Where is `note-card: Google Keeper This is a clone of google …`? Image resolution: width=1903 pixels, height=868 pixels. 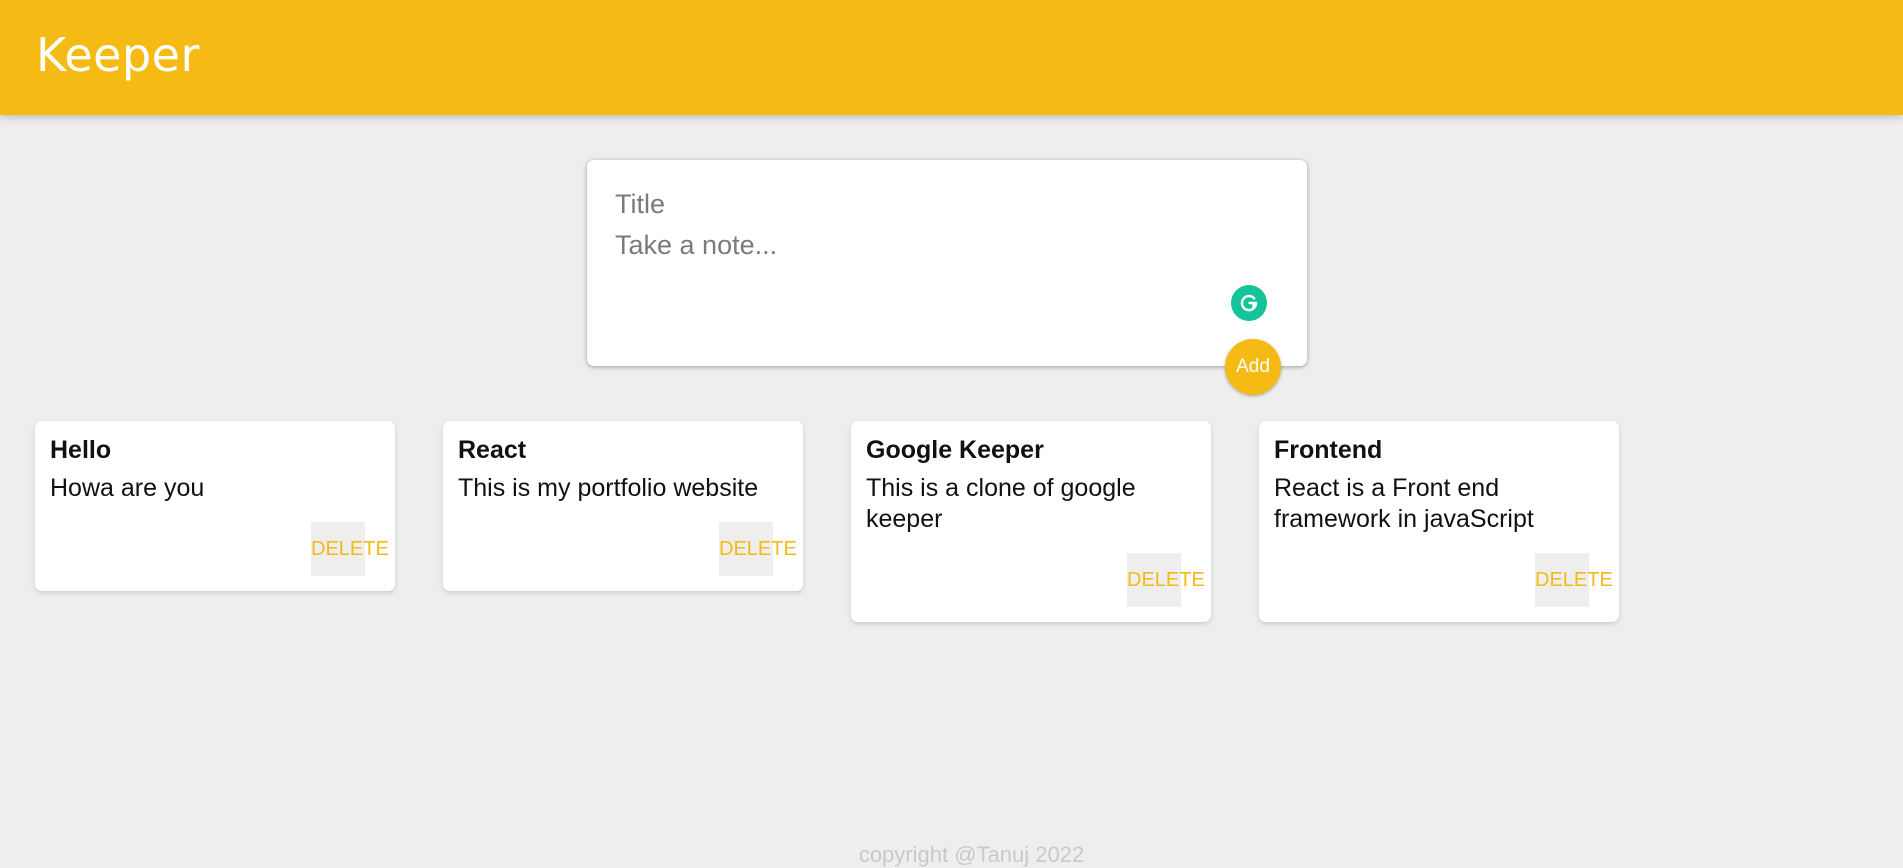
note-card: Google Keeper This is a clone of google … is located at coordinates (1031, 521).